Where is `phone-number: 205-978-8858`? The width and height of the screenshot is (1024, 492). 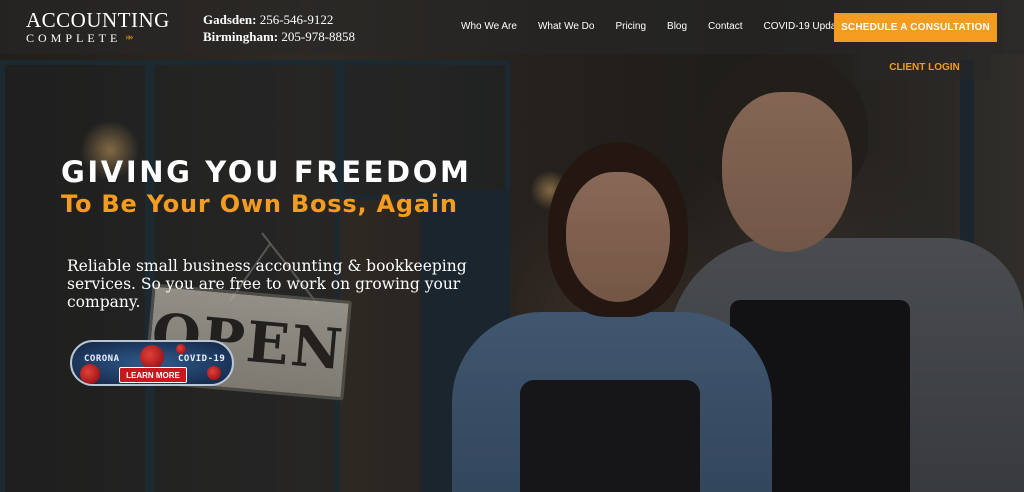 phone-number: 205-978-8858 is located at coordinates (318, 36).